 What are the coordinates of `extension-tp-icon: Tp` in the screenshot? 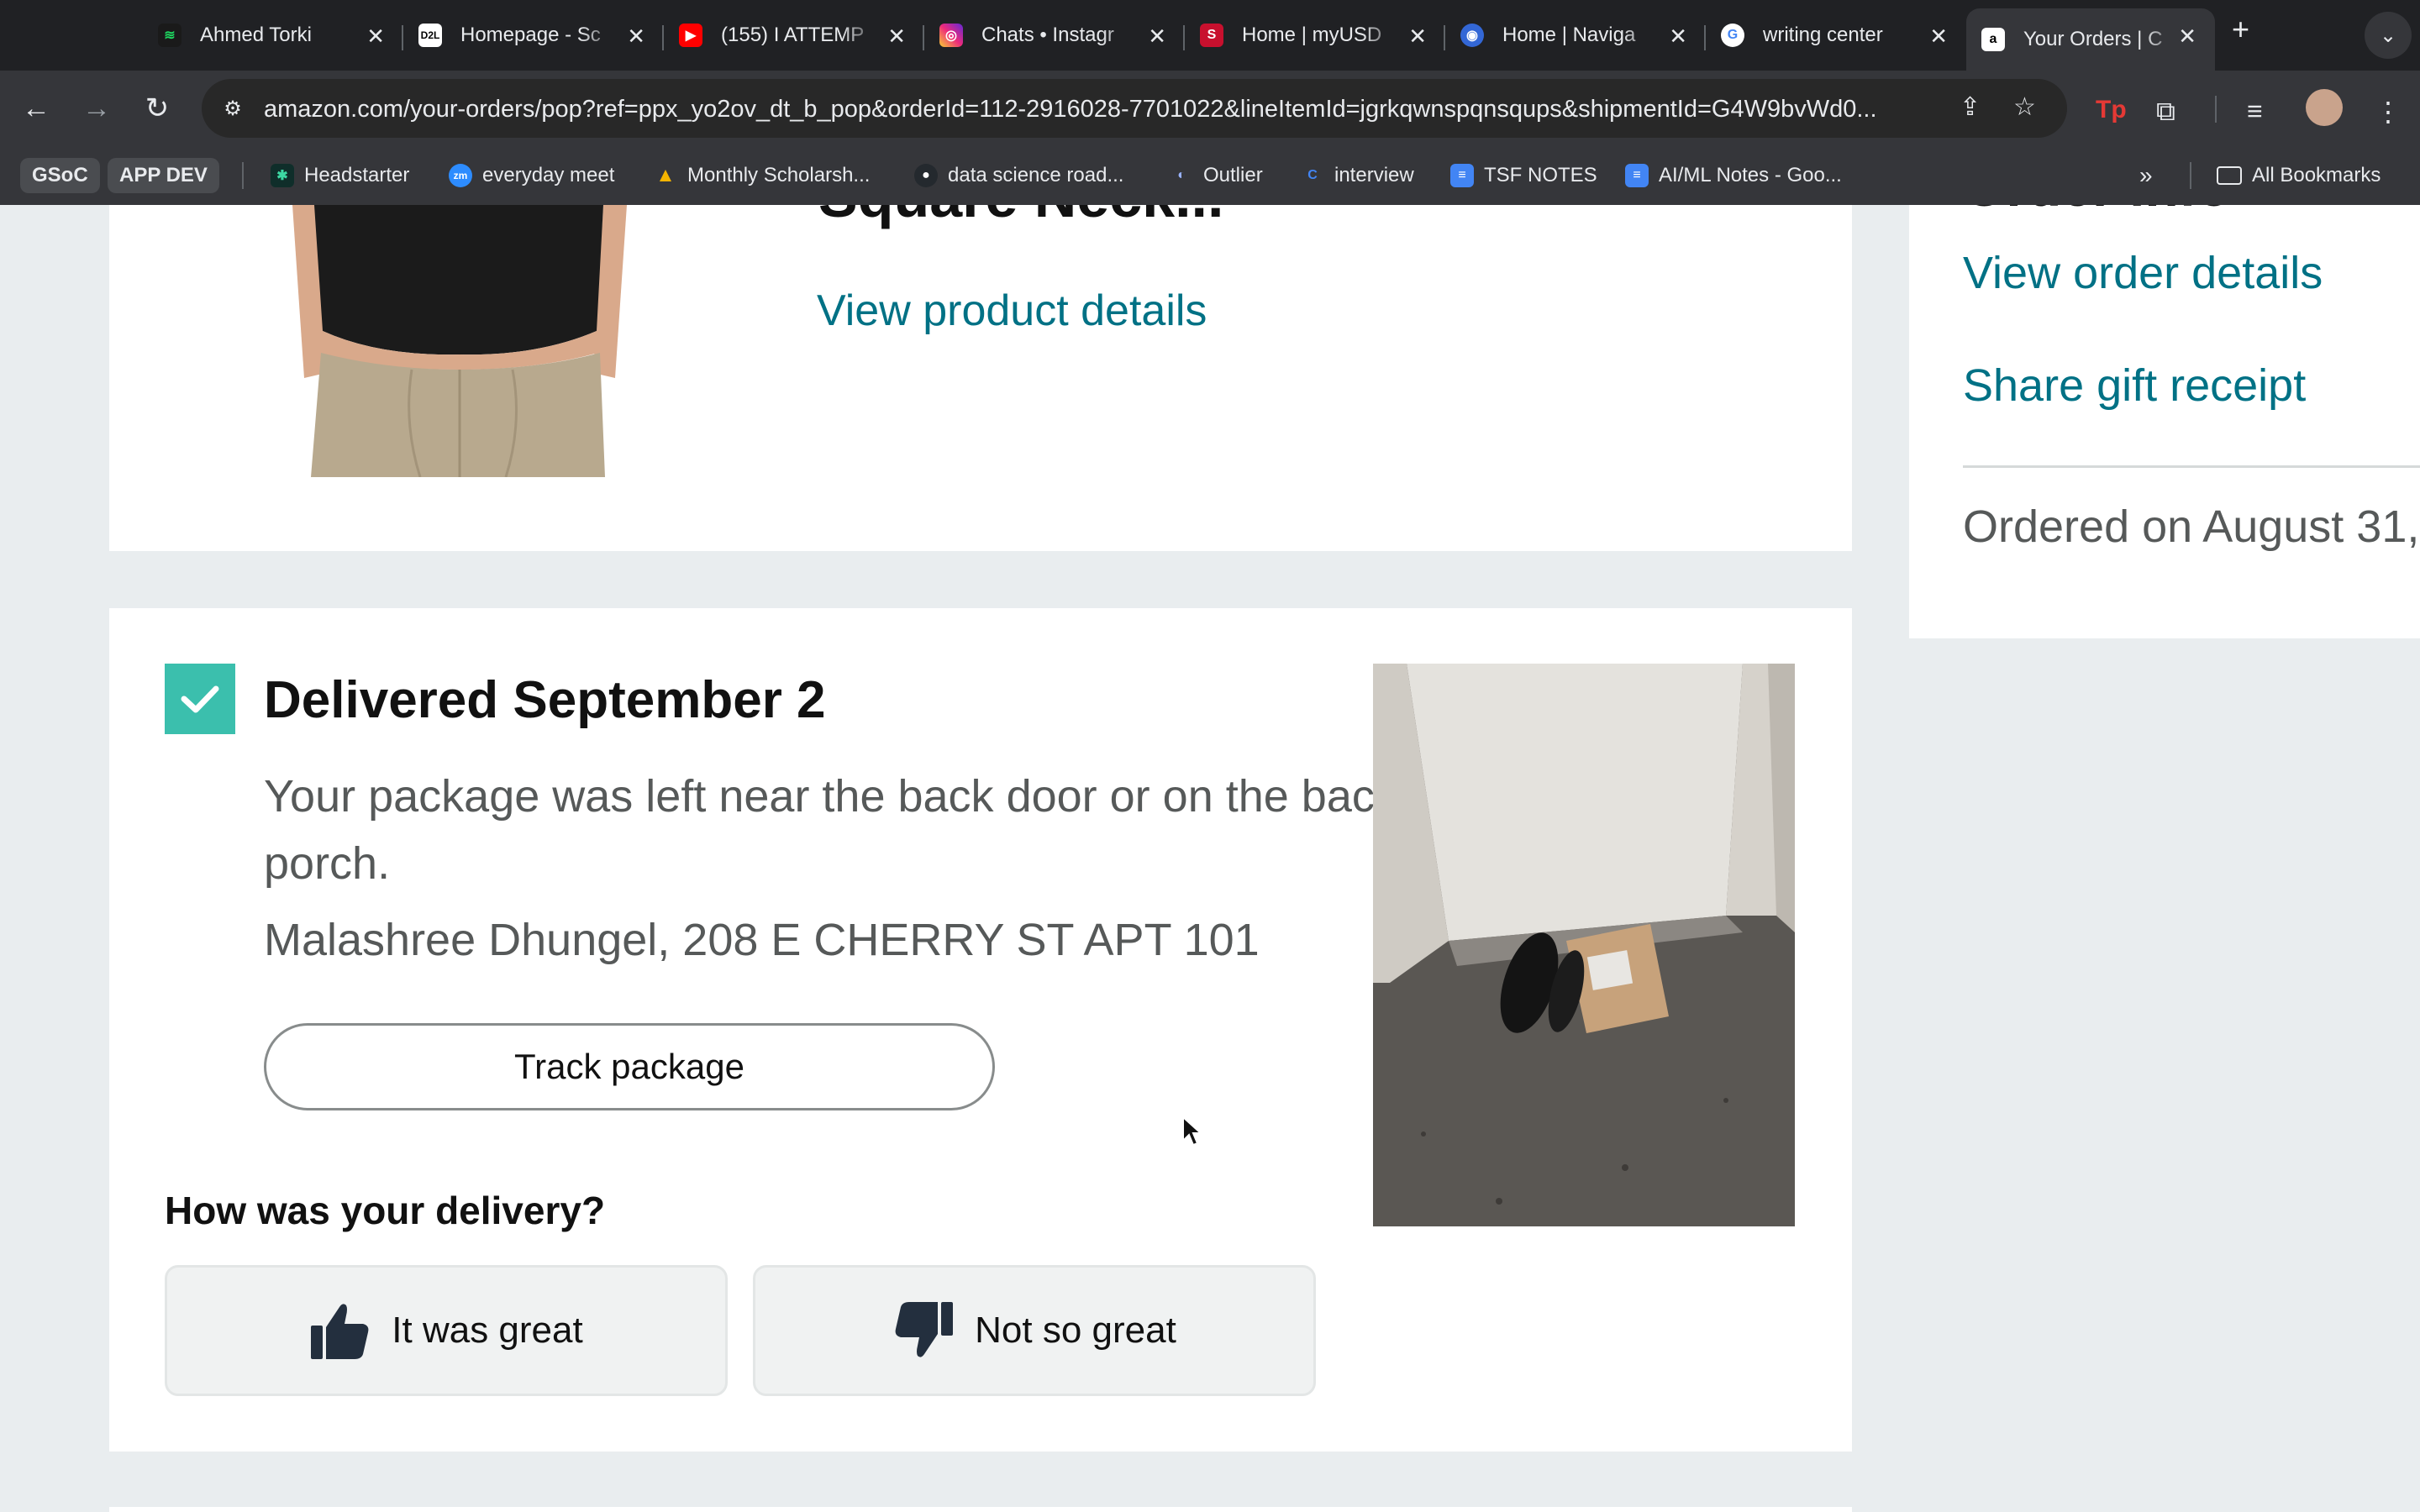 It's located at (2111, 110).